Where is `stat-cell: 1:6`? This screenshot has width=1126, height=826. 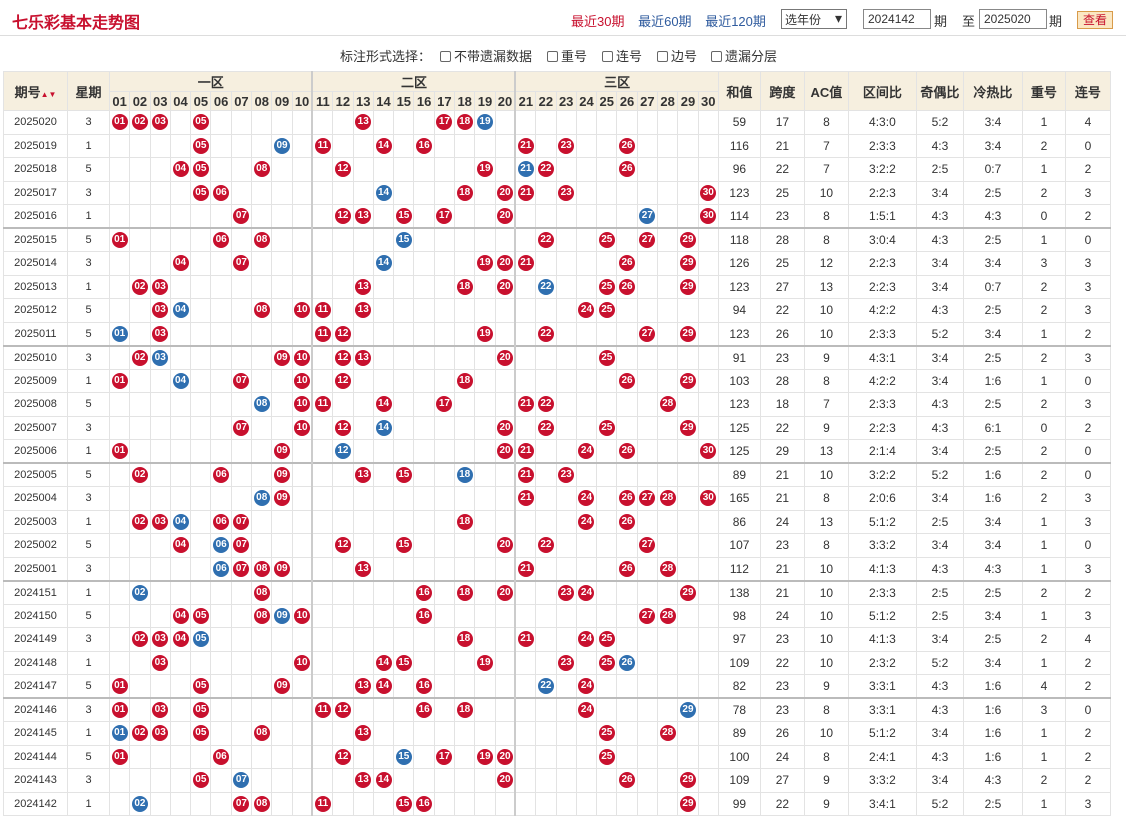 stat-cell: 1:6 is located at coordinates (992, 498).